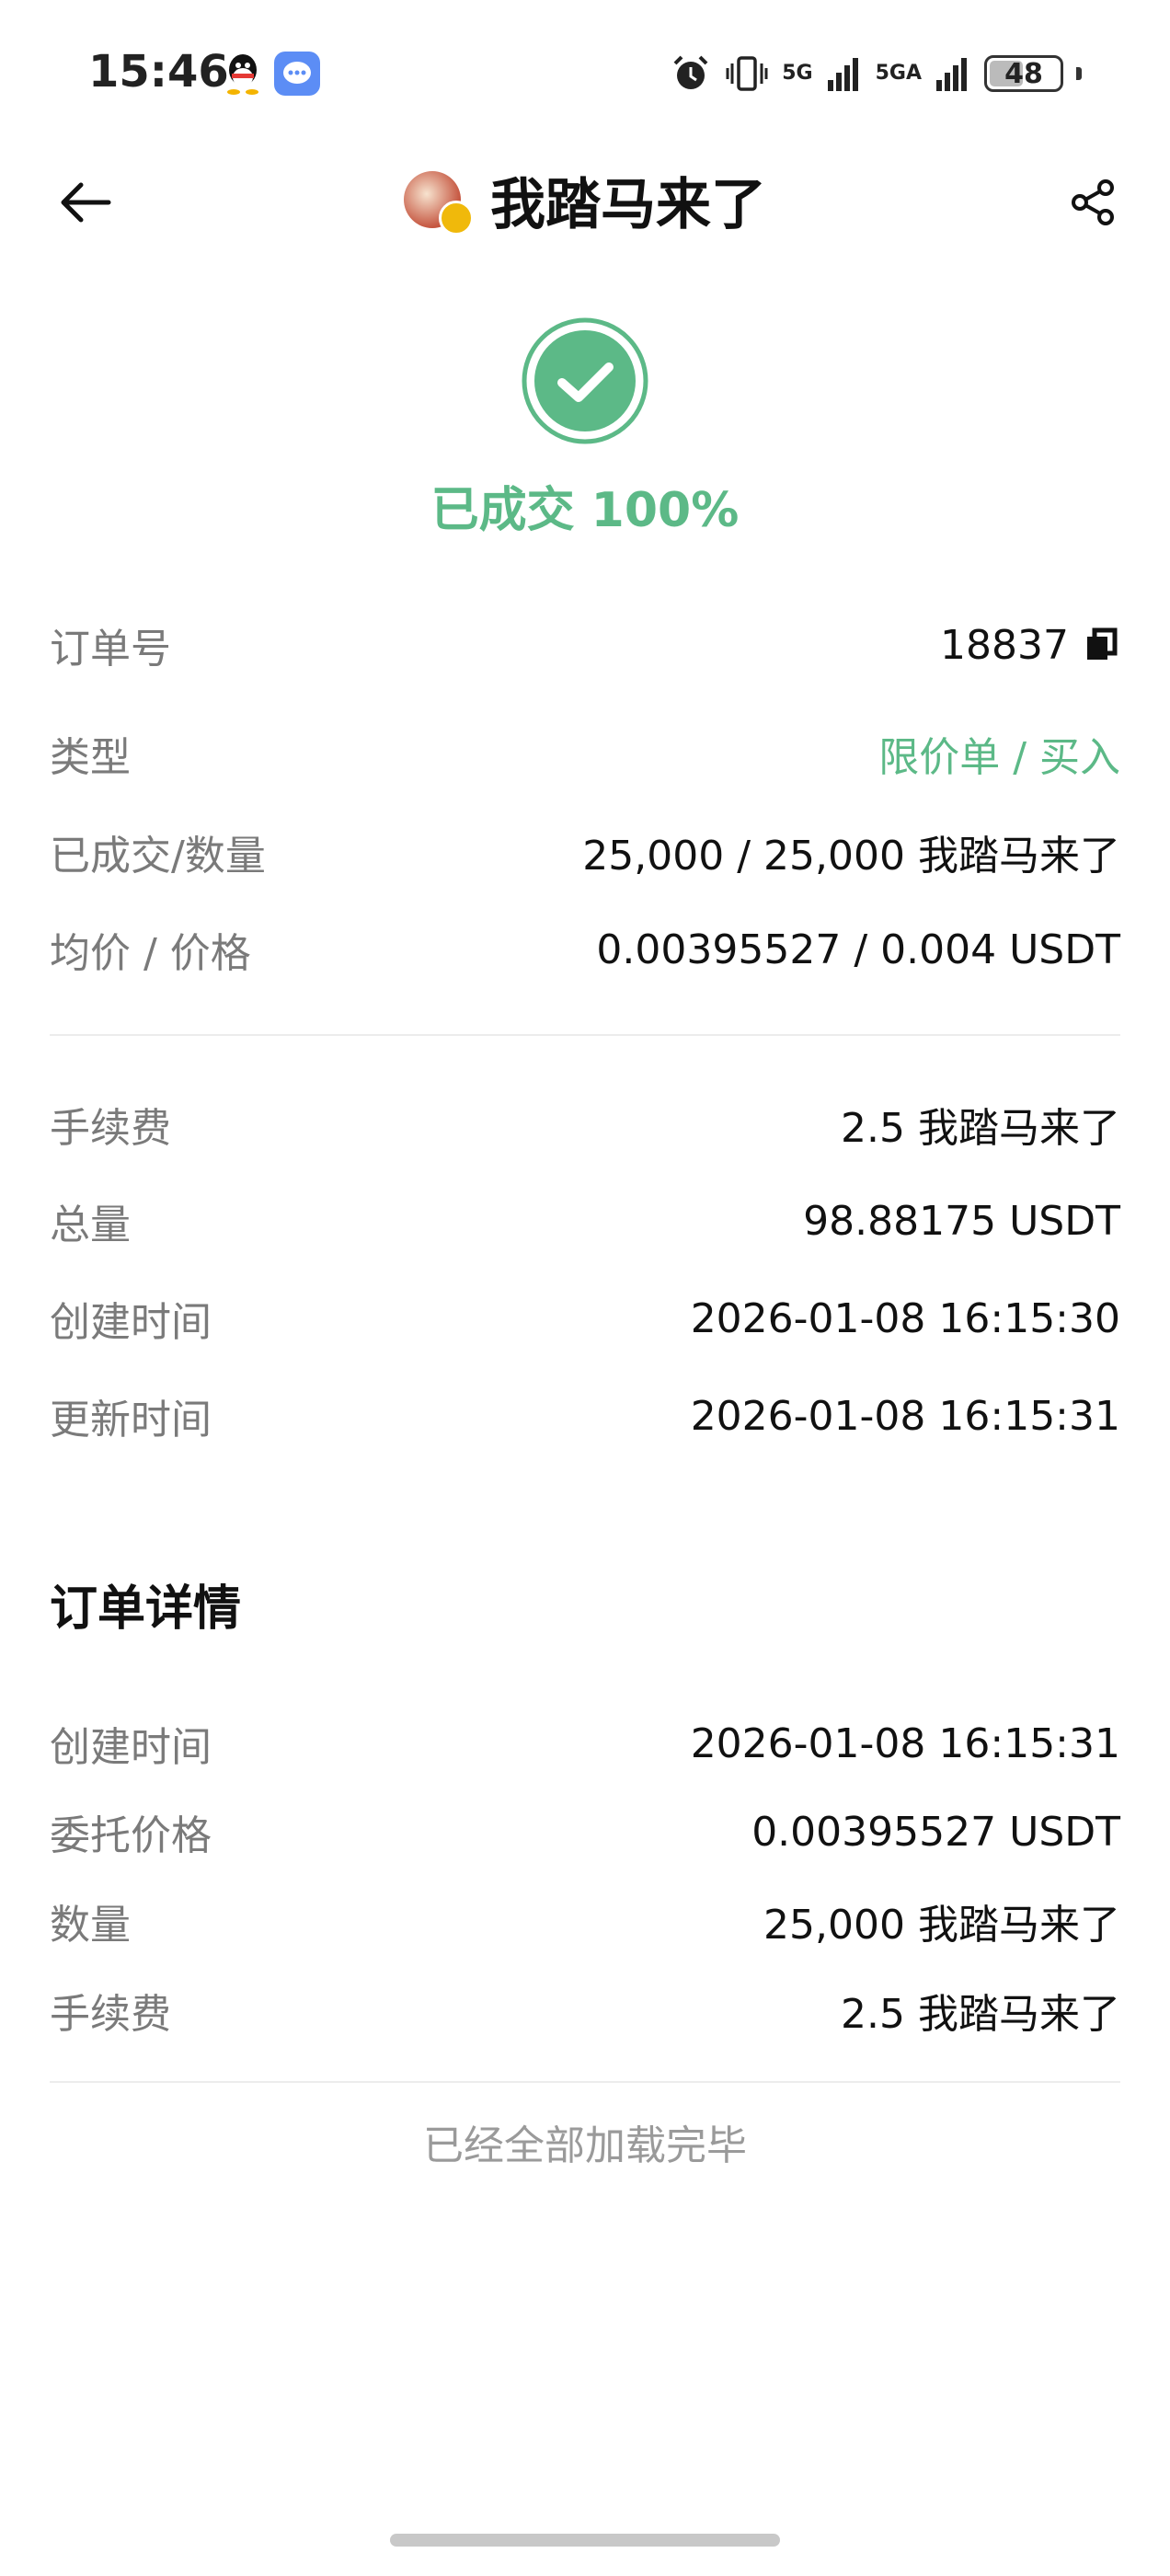  Describe the element at coordinates (585, 753) in the screenshot. I see `order-type-row: 类型 限价单 / 买入` at that location.